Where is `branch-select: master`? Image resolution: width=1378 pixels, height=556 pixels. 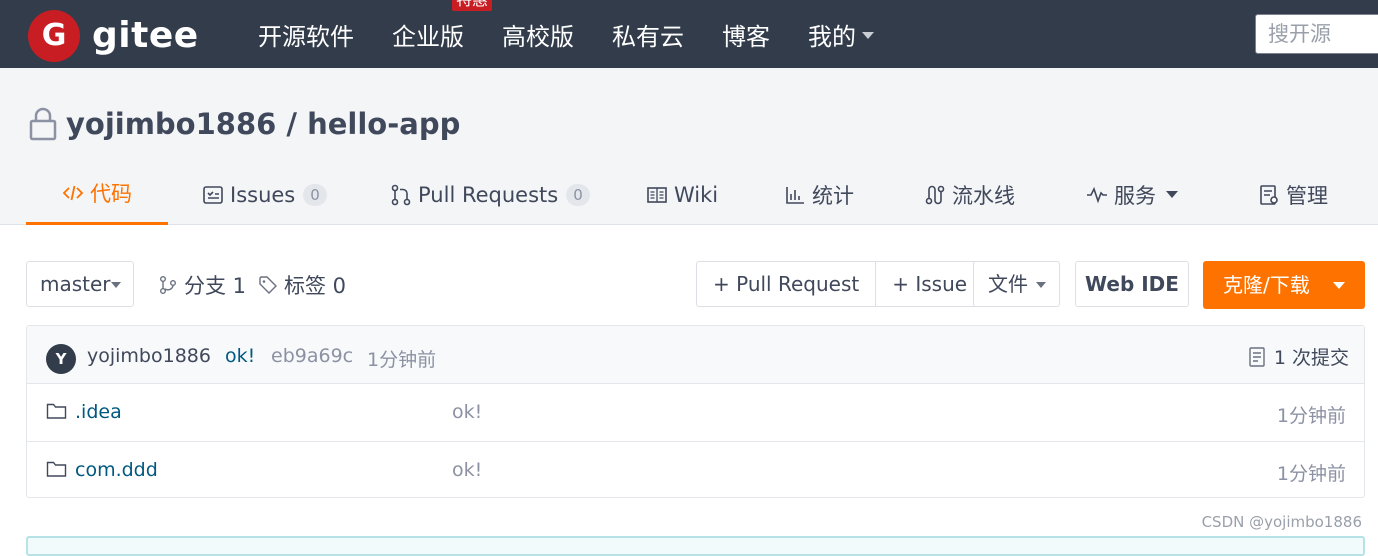
branch-select: master is located at coordinates (80, 284).